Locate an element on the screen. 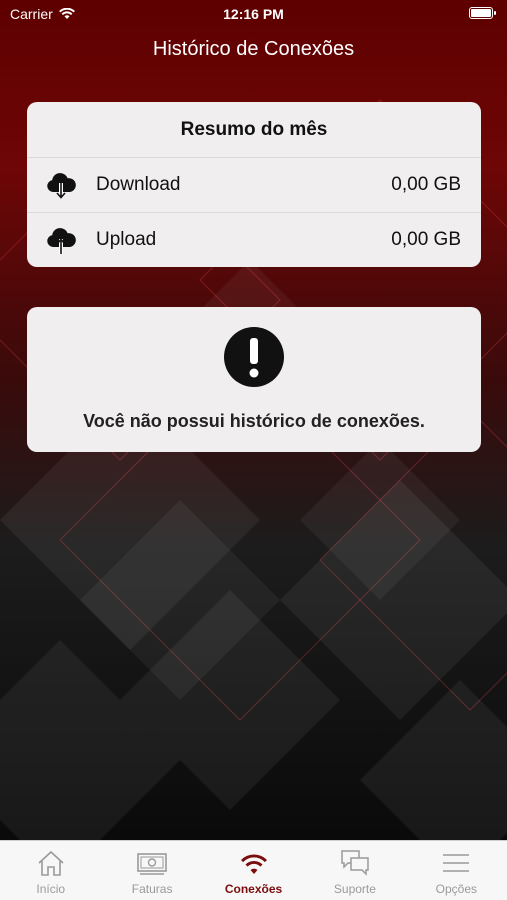  tab-label: Faturas is located at coordinates (152, 889).